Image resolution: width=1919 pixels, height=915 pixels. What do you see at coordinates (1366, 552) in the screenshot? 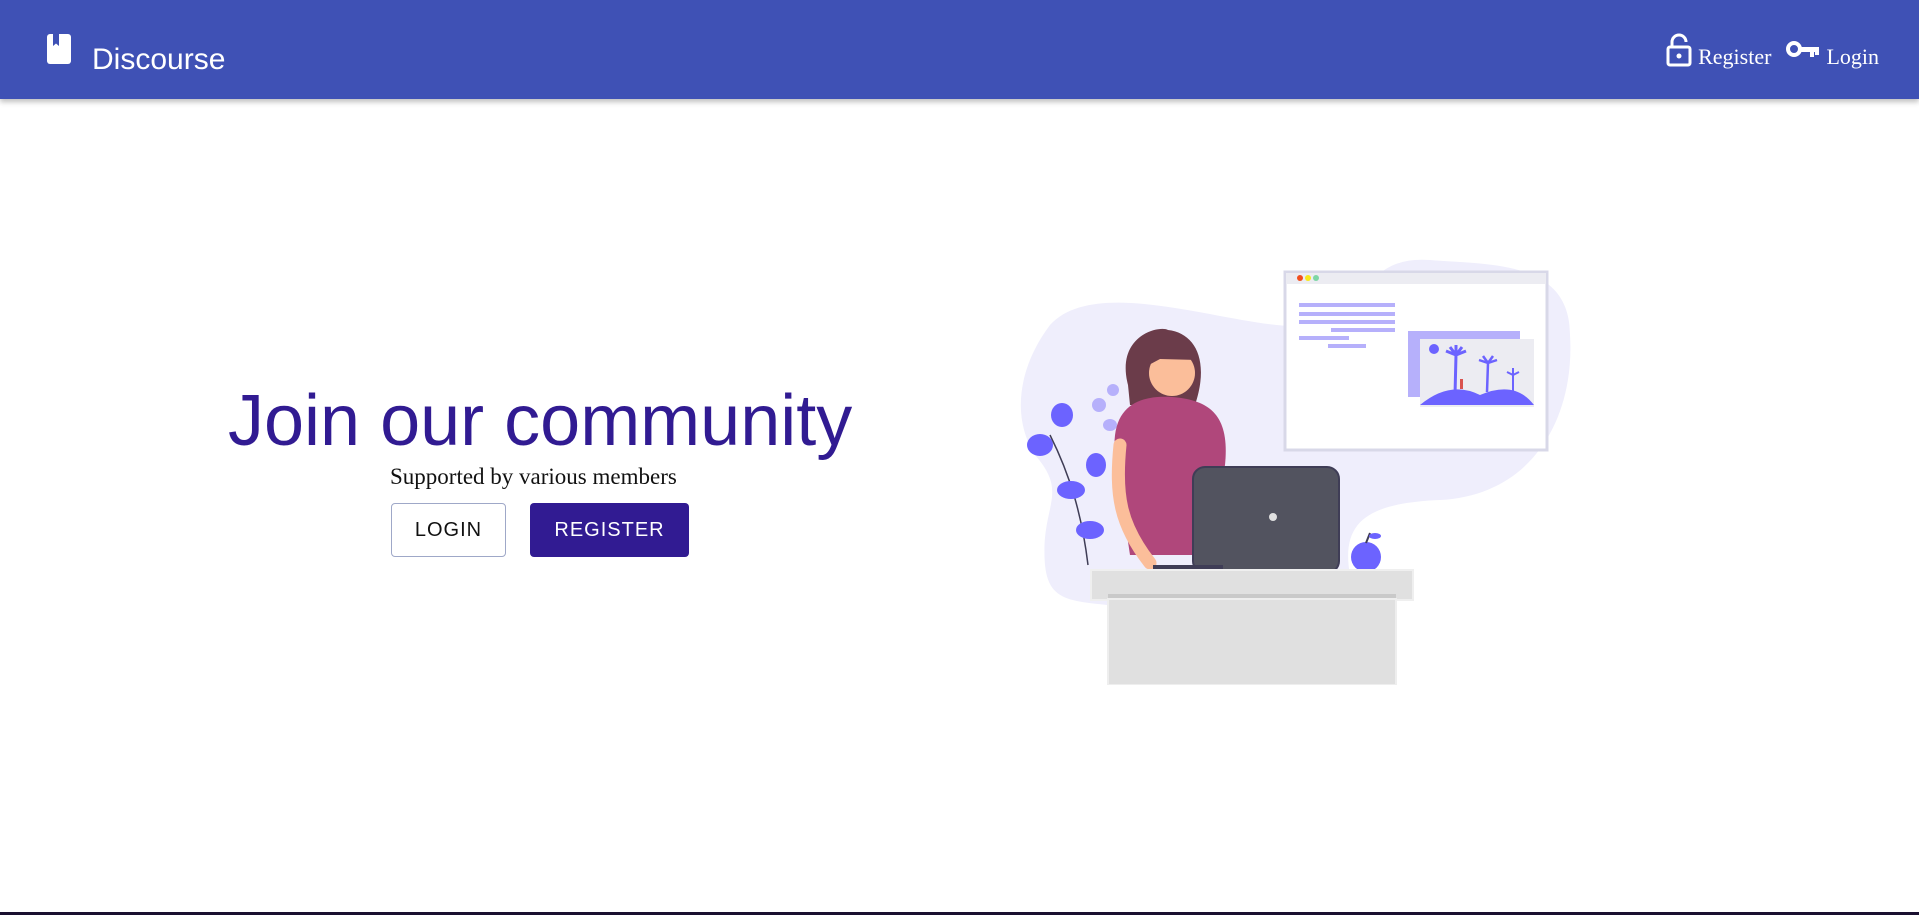
I see `apple-graphic` at bounding box center [1366, 552].